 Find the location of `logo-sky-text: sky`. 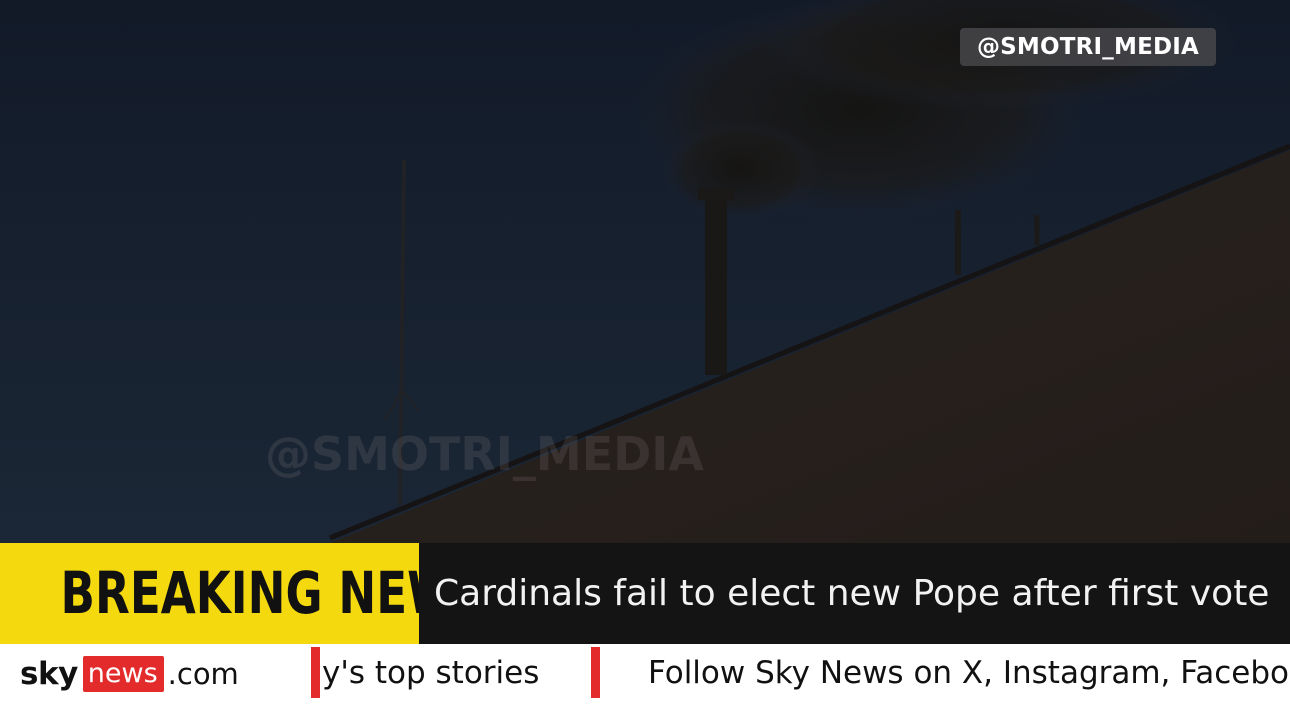

logo-sky-text: sky is located at coordinates (49, 674).